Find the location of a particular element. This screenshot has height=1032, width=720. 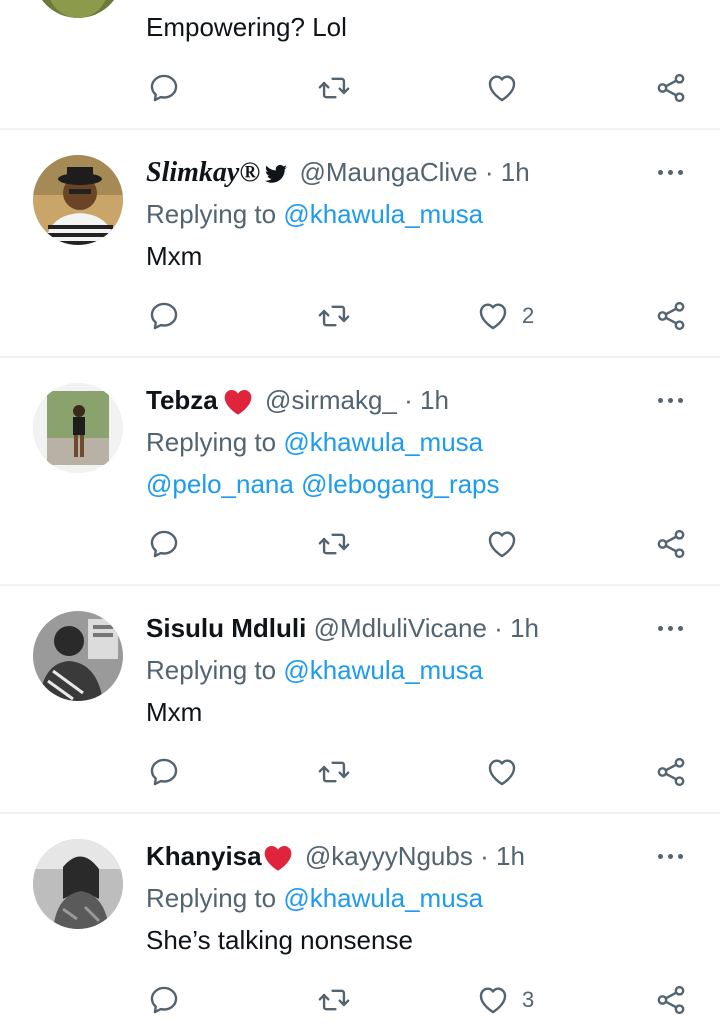

tweet-text: She’s talking nonsense is located at coordinates (279, 940).